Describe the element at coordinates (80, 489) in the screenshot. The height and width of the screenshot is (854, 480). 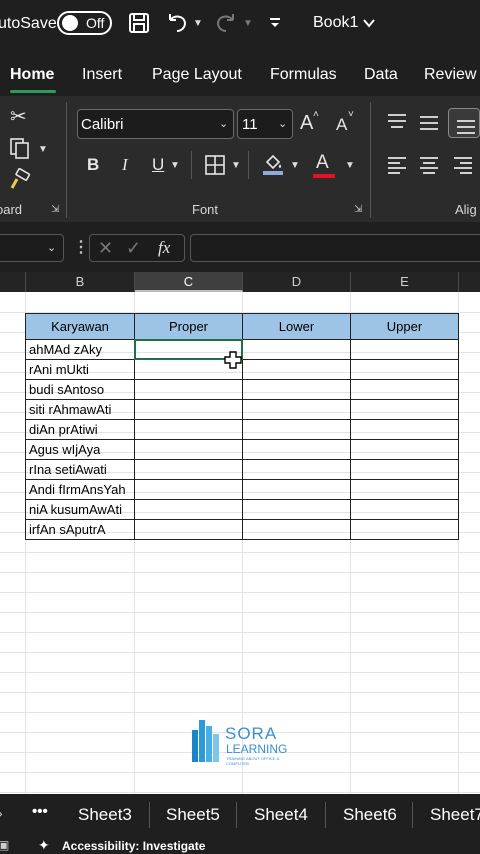
I see `name-cell: Andi fIrmAnsYah` at that location.